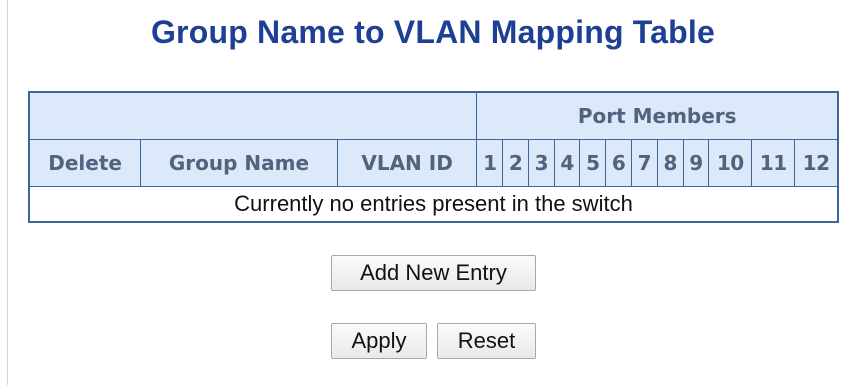 Image resolution: width=848 pixels, height=385 pixels. I want to click on port-3-header: 3, so click(541, 163).